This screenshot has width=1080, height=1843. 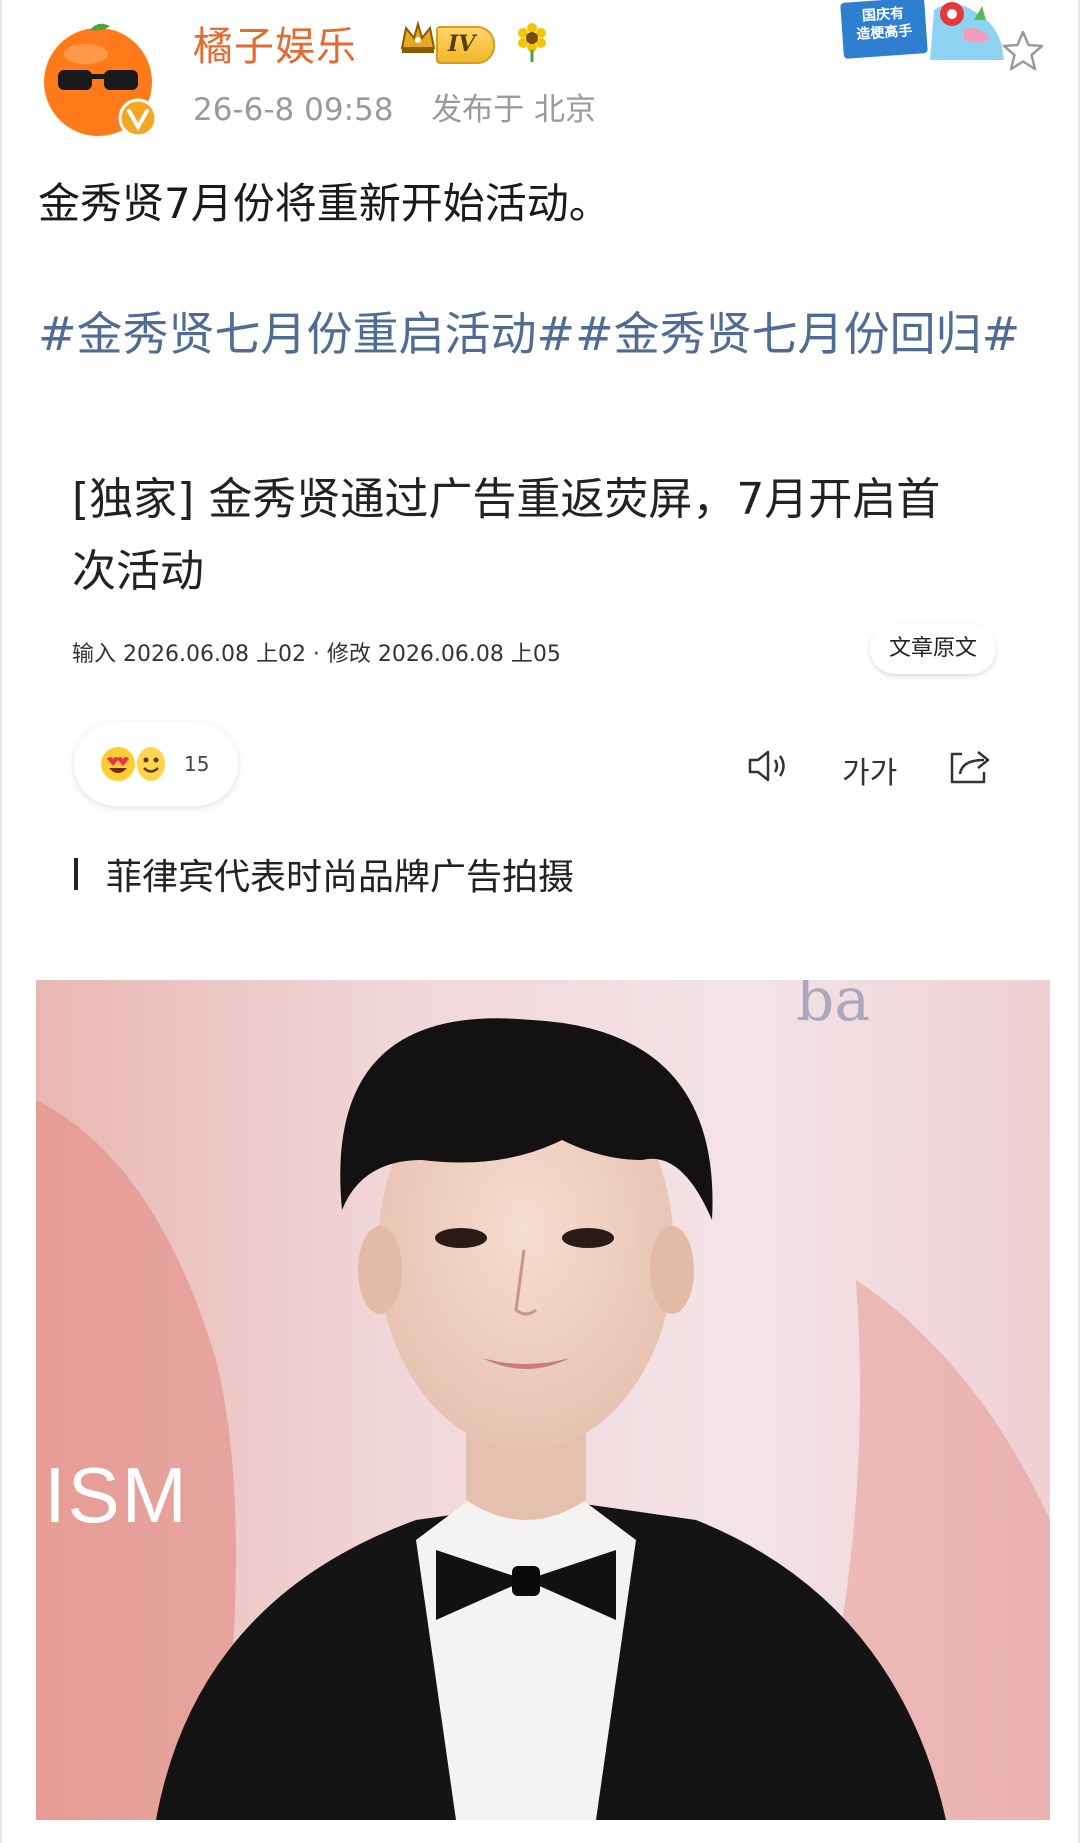 What do you see at coordinates (532, 42) in the screenshot?
I see `sunflower-icon` at bounding box center [532, 42].